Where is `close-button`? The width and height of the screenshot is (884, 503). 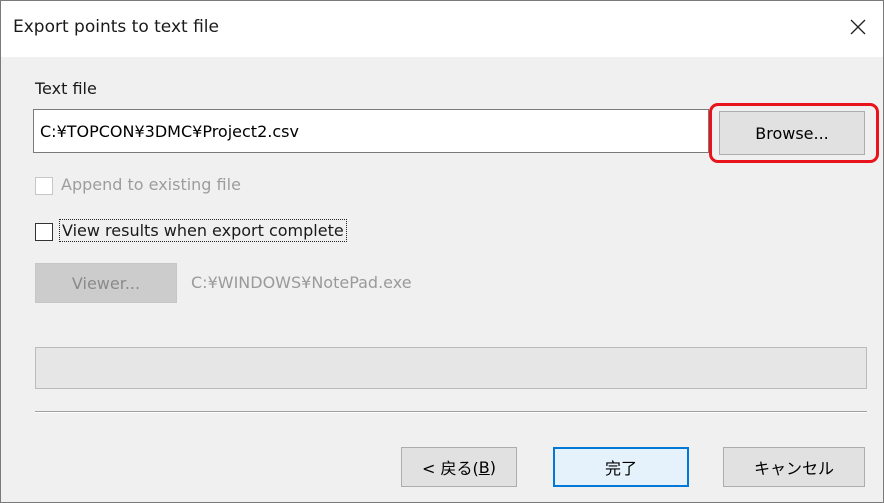
close-button is located at coordinates (858, 27).